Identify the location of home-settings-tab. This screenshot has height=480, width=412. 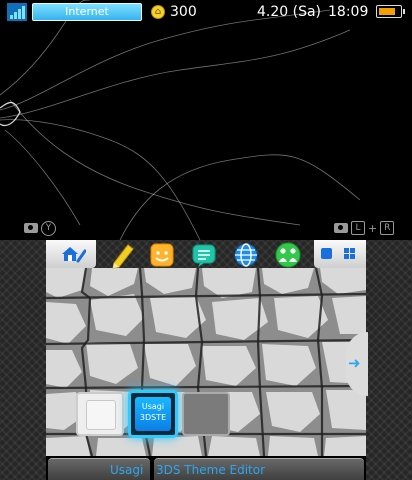
(71, 254).